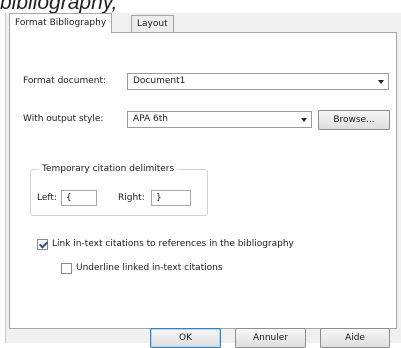 The height and width of the screenshot is (348, 401). What do you see at coordinates (108, 169) in the screenshot?
I see `citation-delimiters-title: Temporary citation delimiters` at bounding box center [108, 169].